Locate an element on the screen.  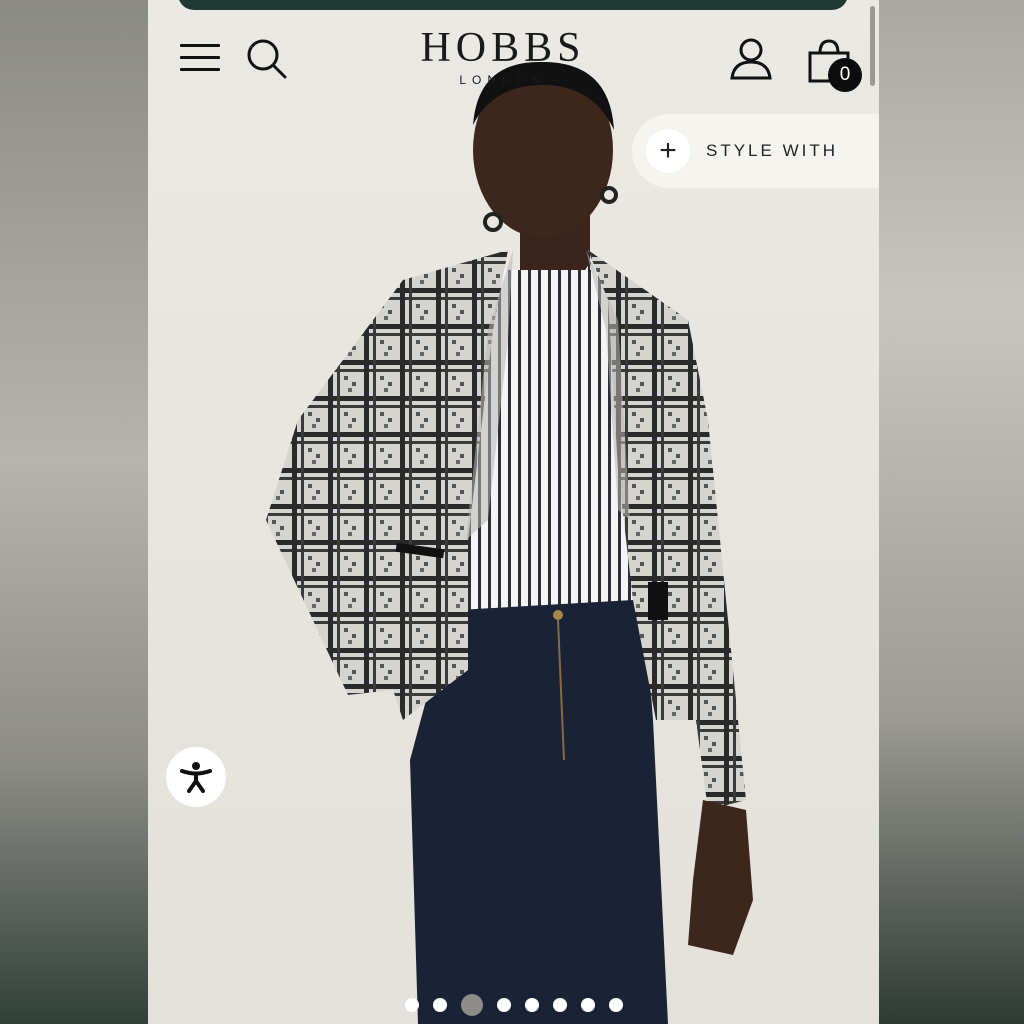
brand-subtitle: LONDON is located at coordinates (503, 80).